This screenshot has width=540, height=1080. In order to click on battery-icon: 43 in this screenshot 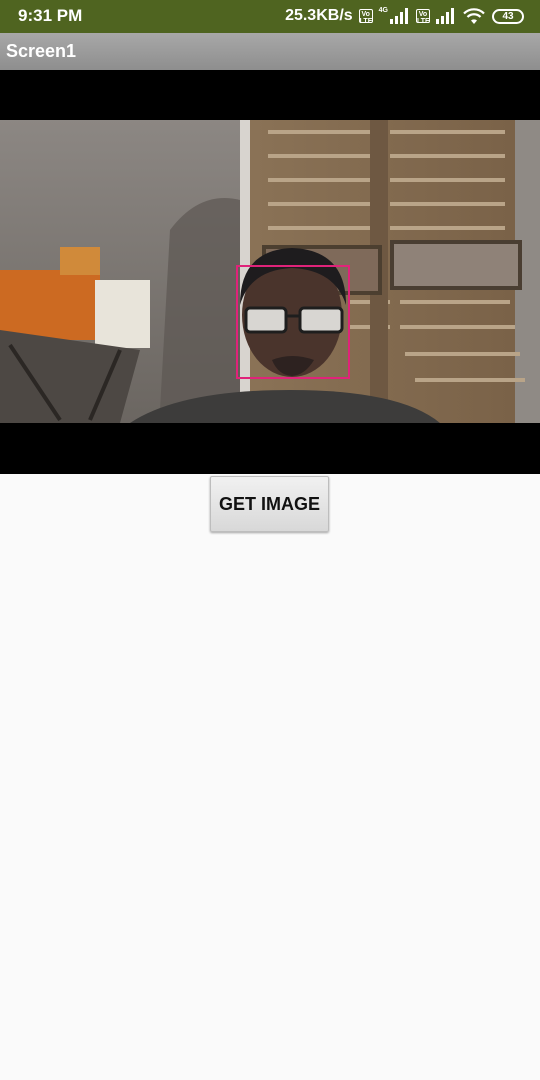, I will do `click(508, 16)`.